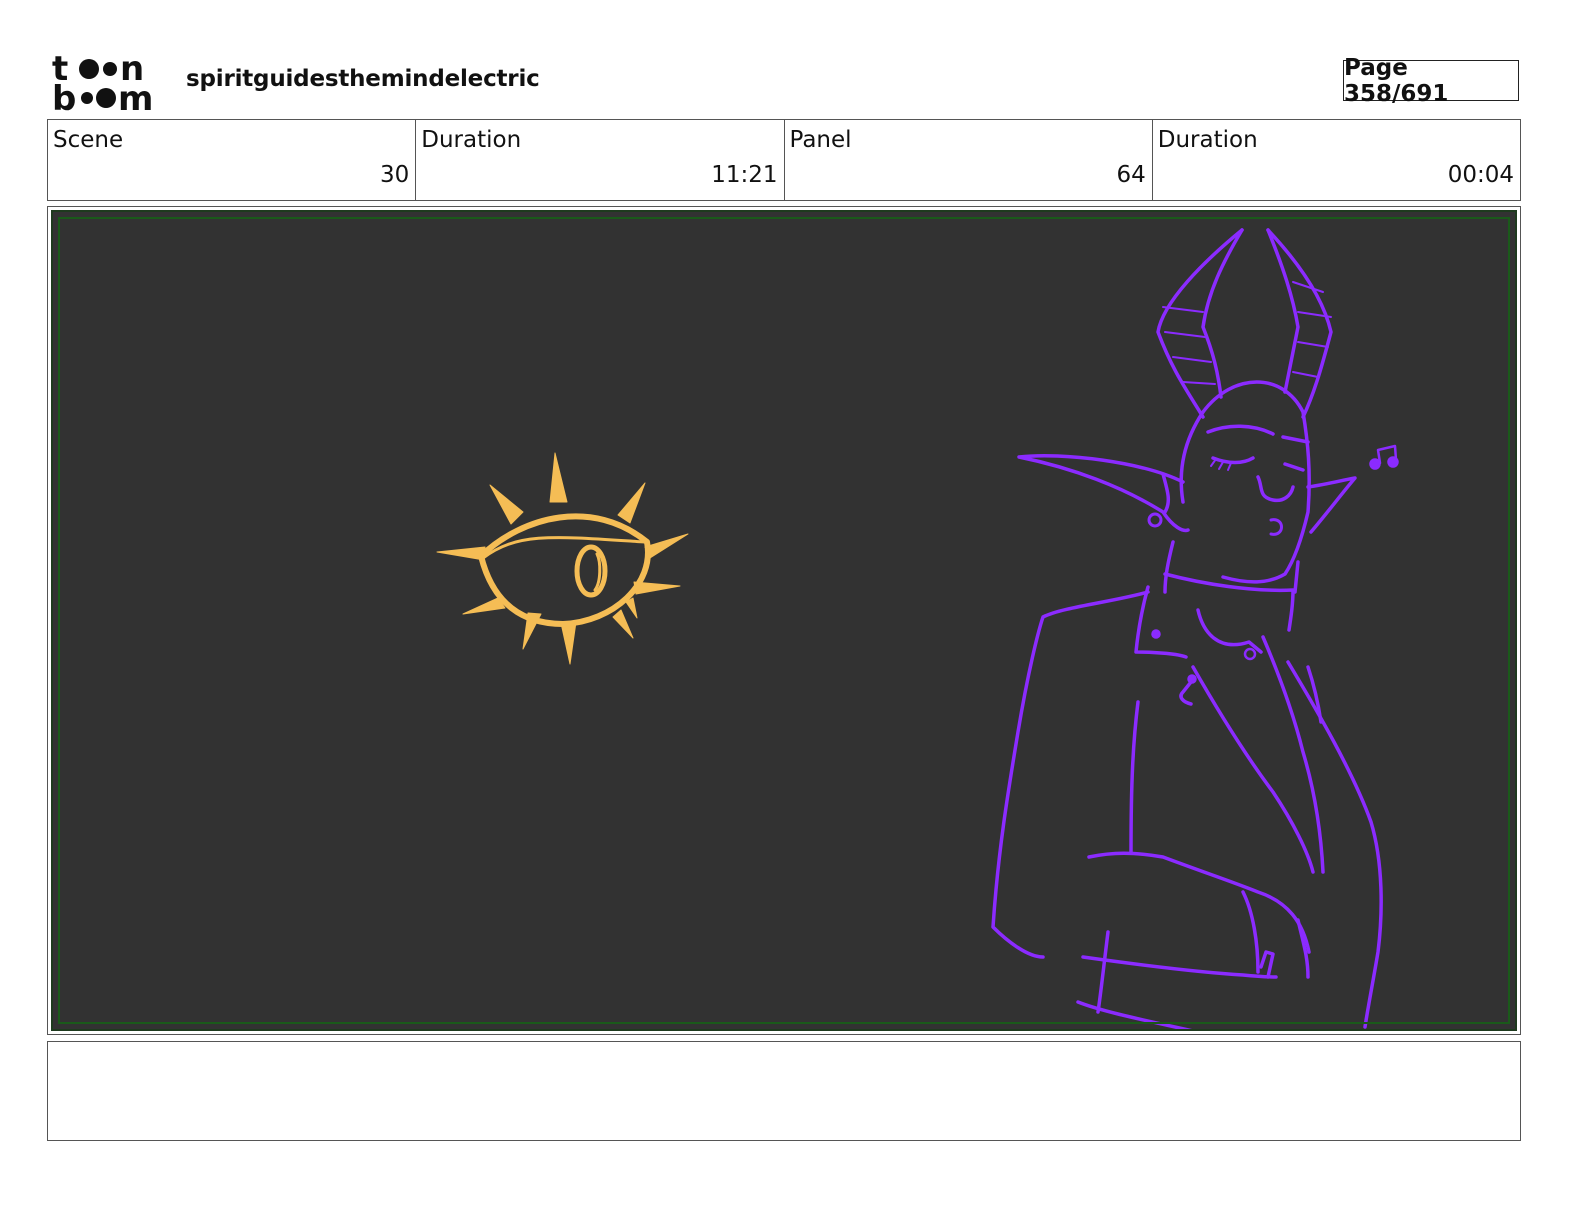 The height and width of the screenshot is (1224, 1584). Describe the element at coordinates (562, 558) in the screenshot. I see `sun-eye-drawing` at that location.